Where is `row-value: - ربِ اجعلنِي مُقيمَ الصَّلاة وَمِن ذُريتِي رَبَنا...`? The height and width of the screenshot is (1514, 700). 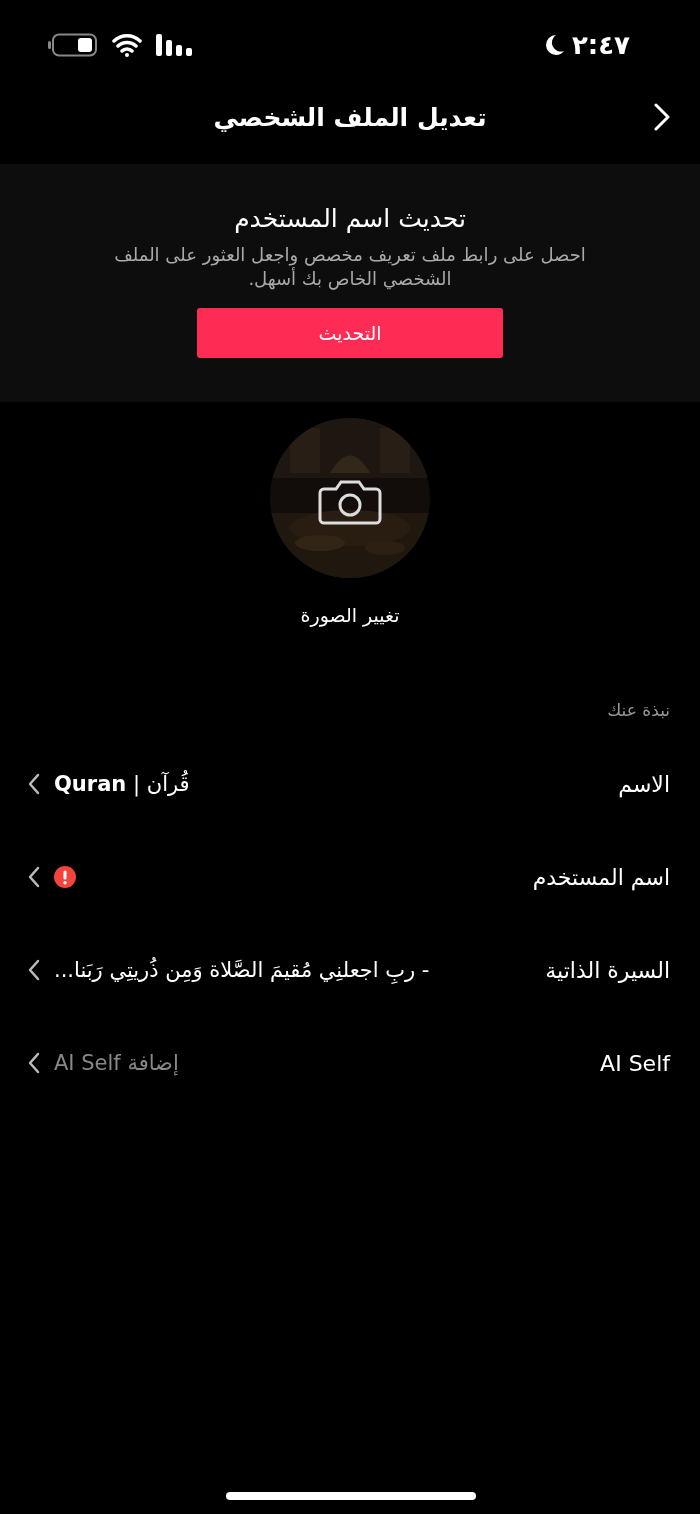
row-value: - ربِ اجعلنِي مُقيمَ الصَّلاة وَمِن ذُريتِي رَبَنا... is located at coordinates (242, 970).